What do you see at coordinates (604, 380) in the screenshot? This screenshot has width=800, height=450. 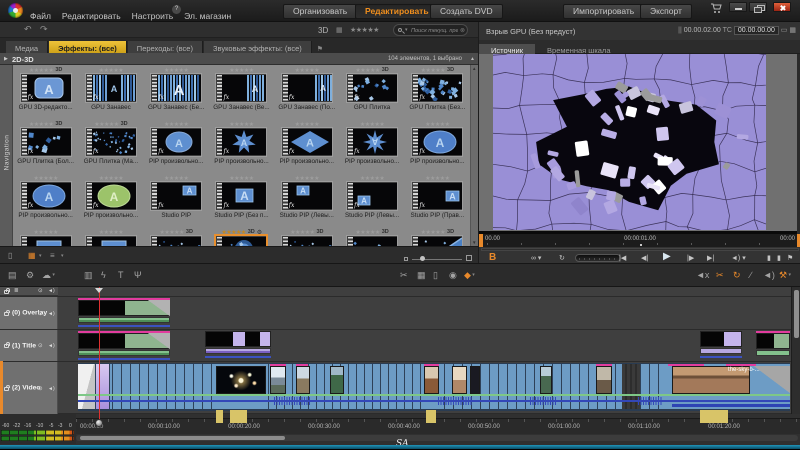 I see `rider-clip-thumbnail` at bounding box center [604, 380].